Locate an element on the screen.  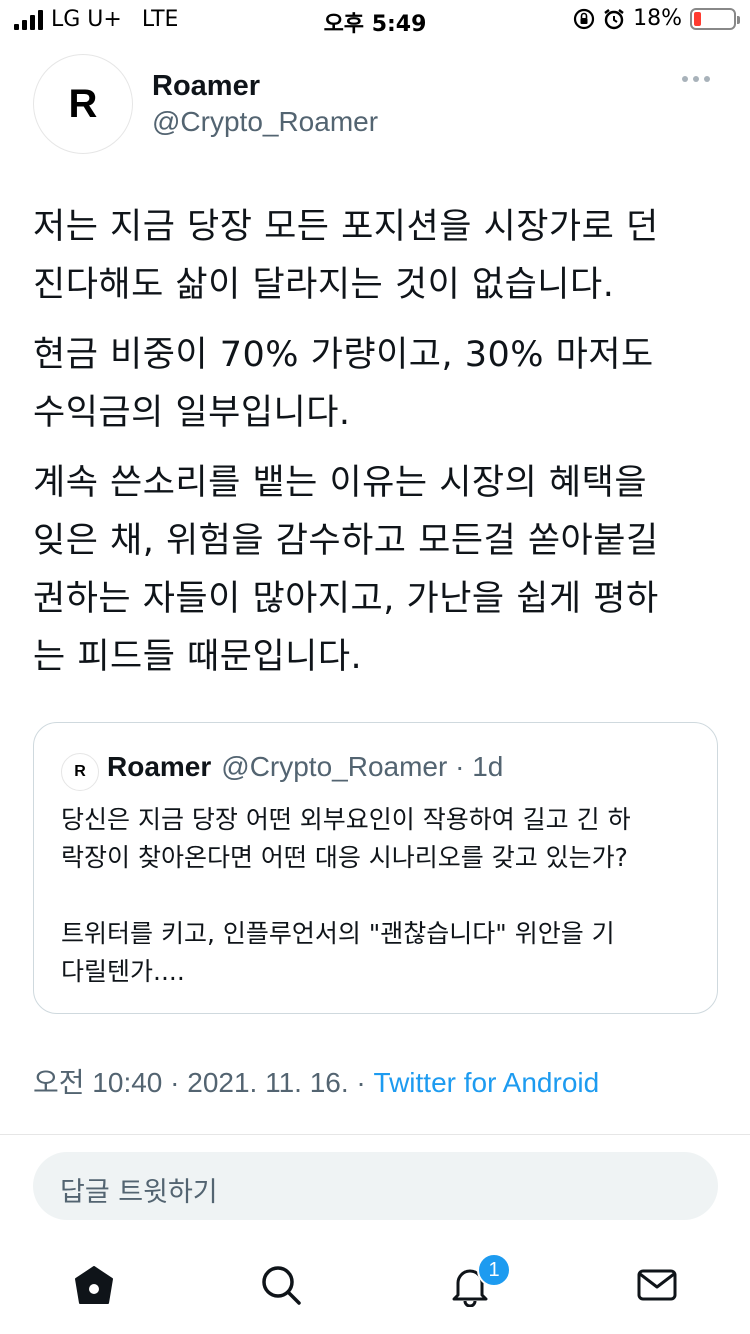
search-icon is located at coordinates (281, 1285).